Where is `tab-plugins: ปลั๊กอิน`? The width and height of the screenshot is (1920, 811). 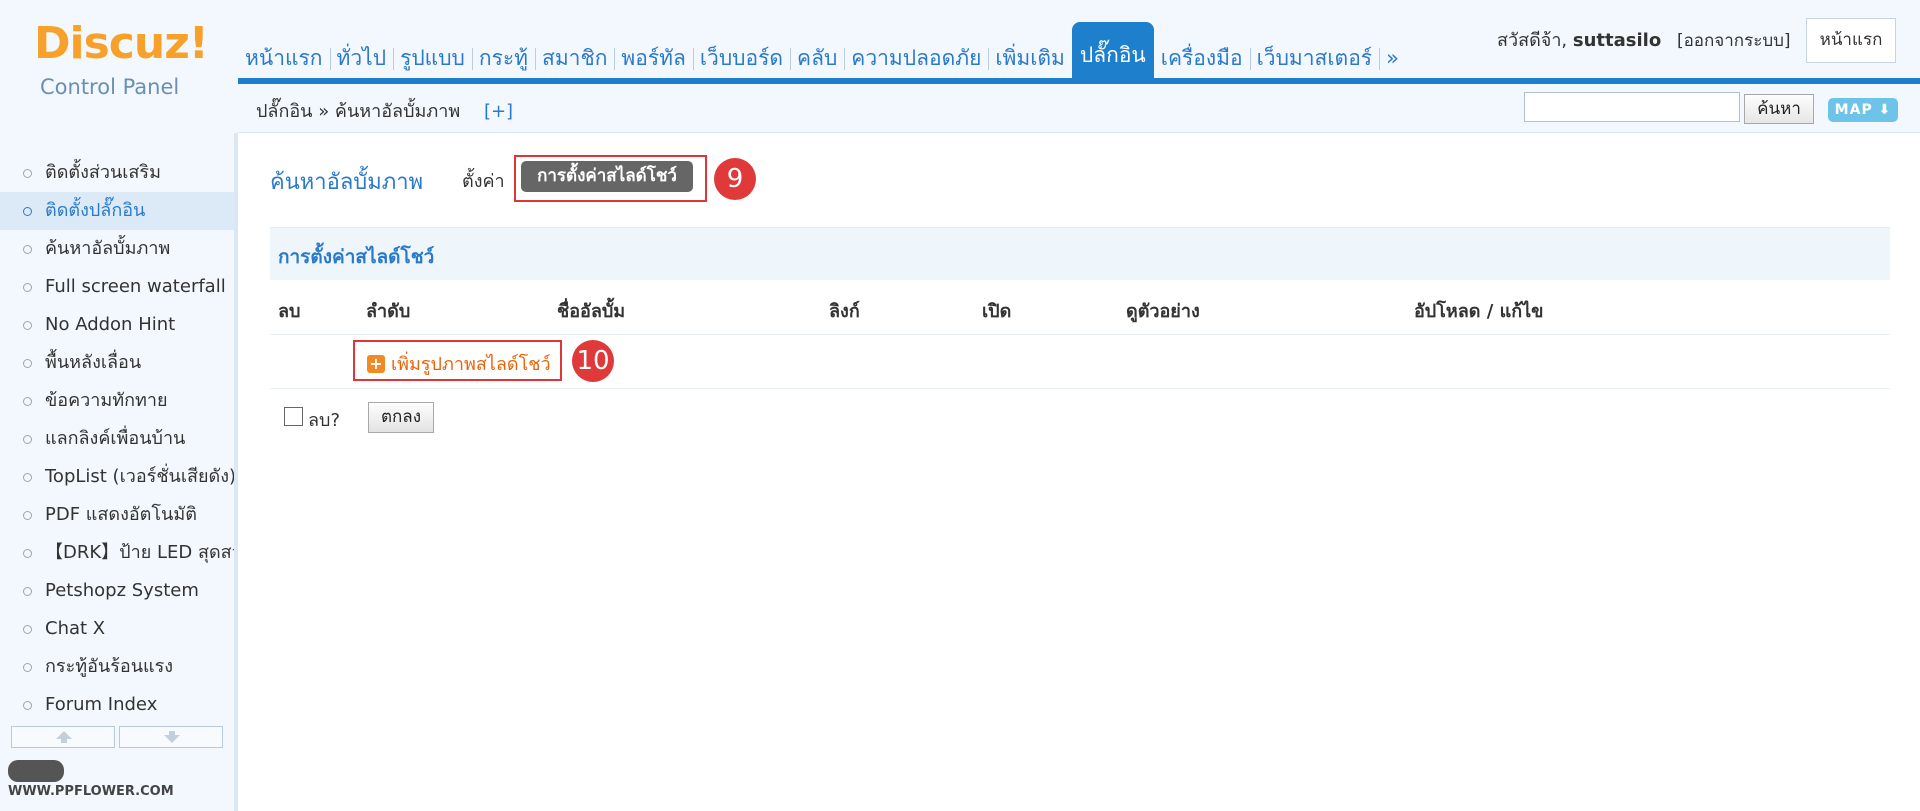
tab-plugins: ปลั๊กอิน is located at coordinates (1112, 51).